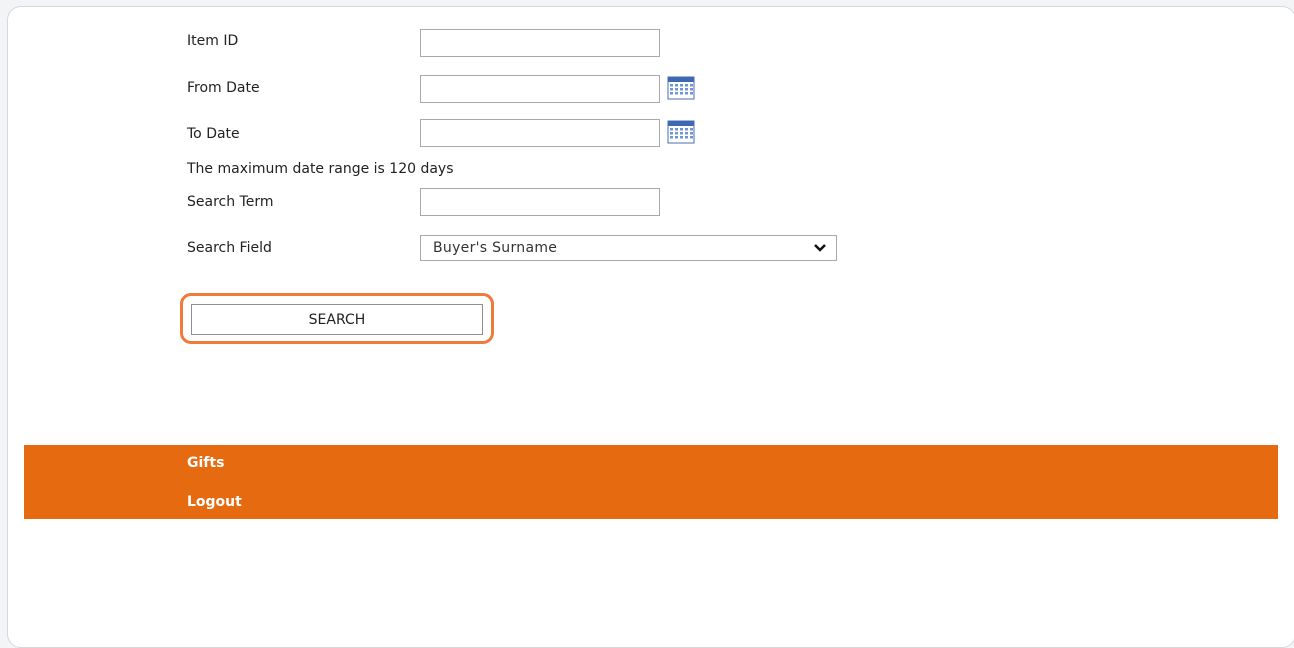  What do you see at coordinates (229, 248) in the screenshot?
I see `search-field-label: Search Field` at bounding box center [229, 248].